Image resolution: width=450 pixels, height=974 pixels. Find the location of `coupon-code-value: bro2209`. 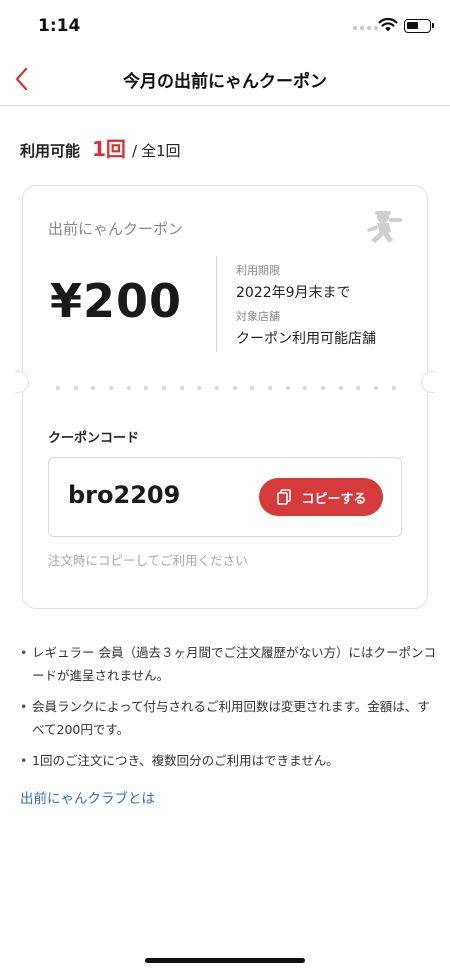

coupon-code-value: bro2209 is located at coordinates (124, 495).